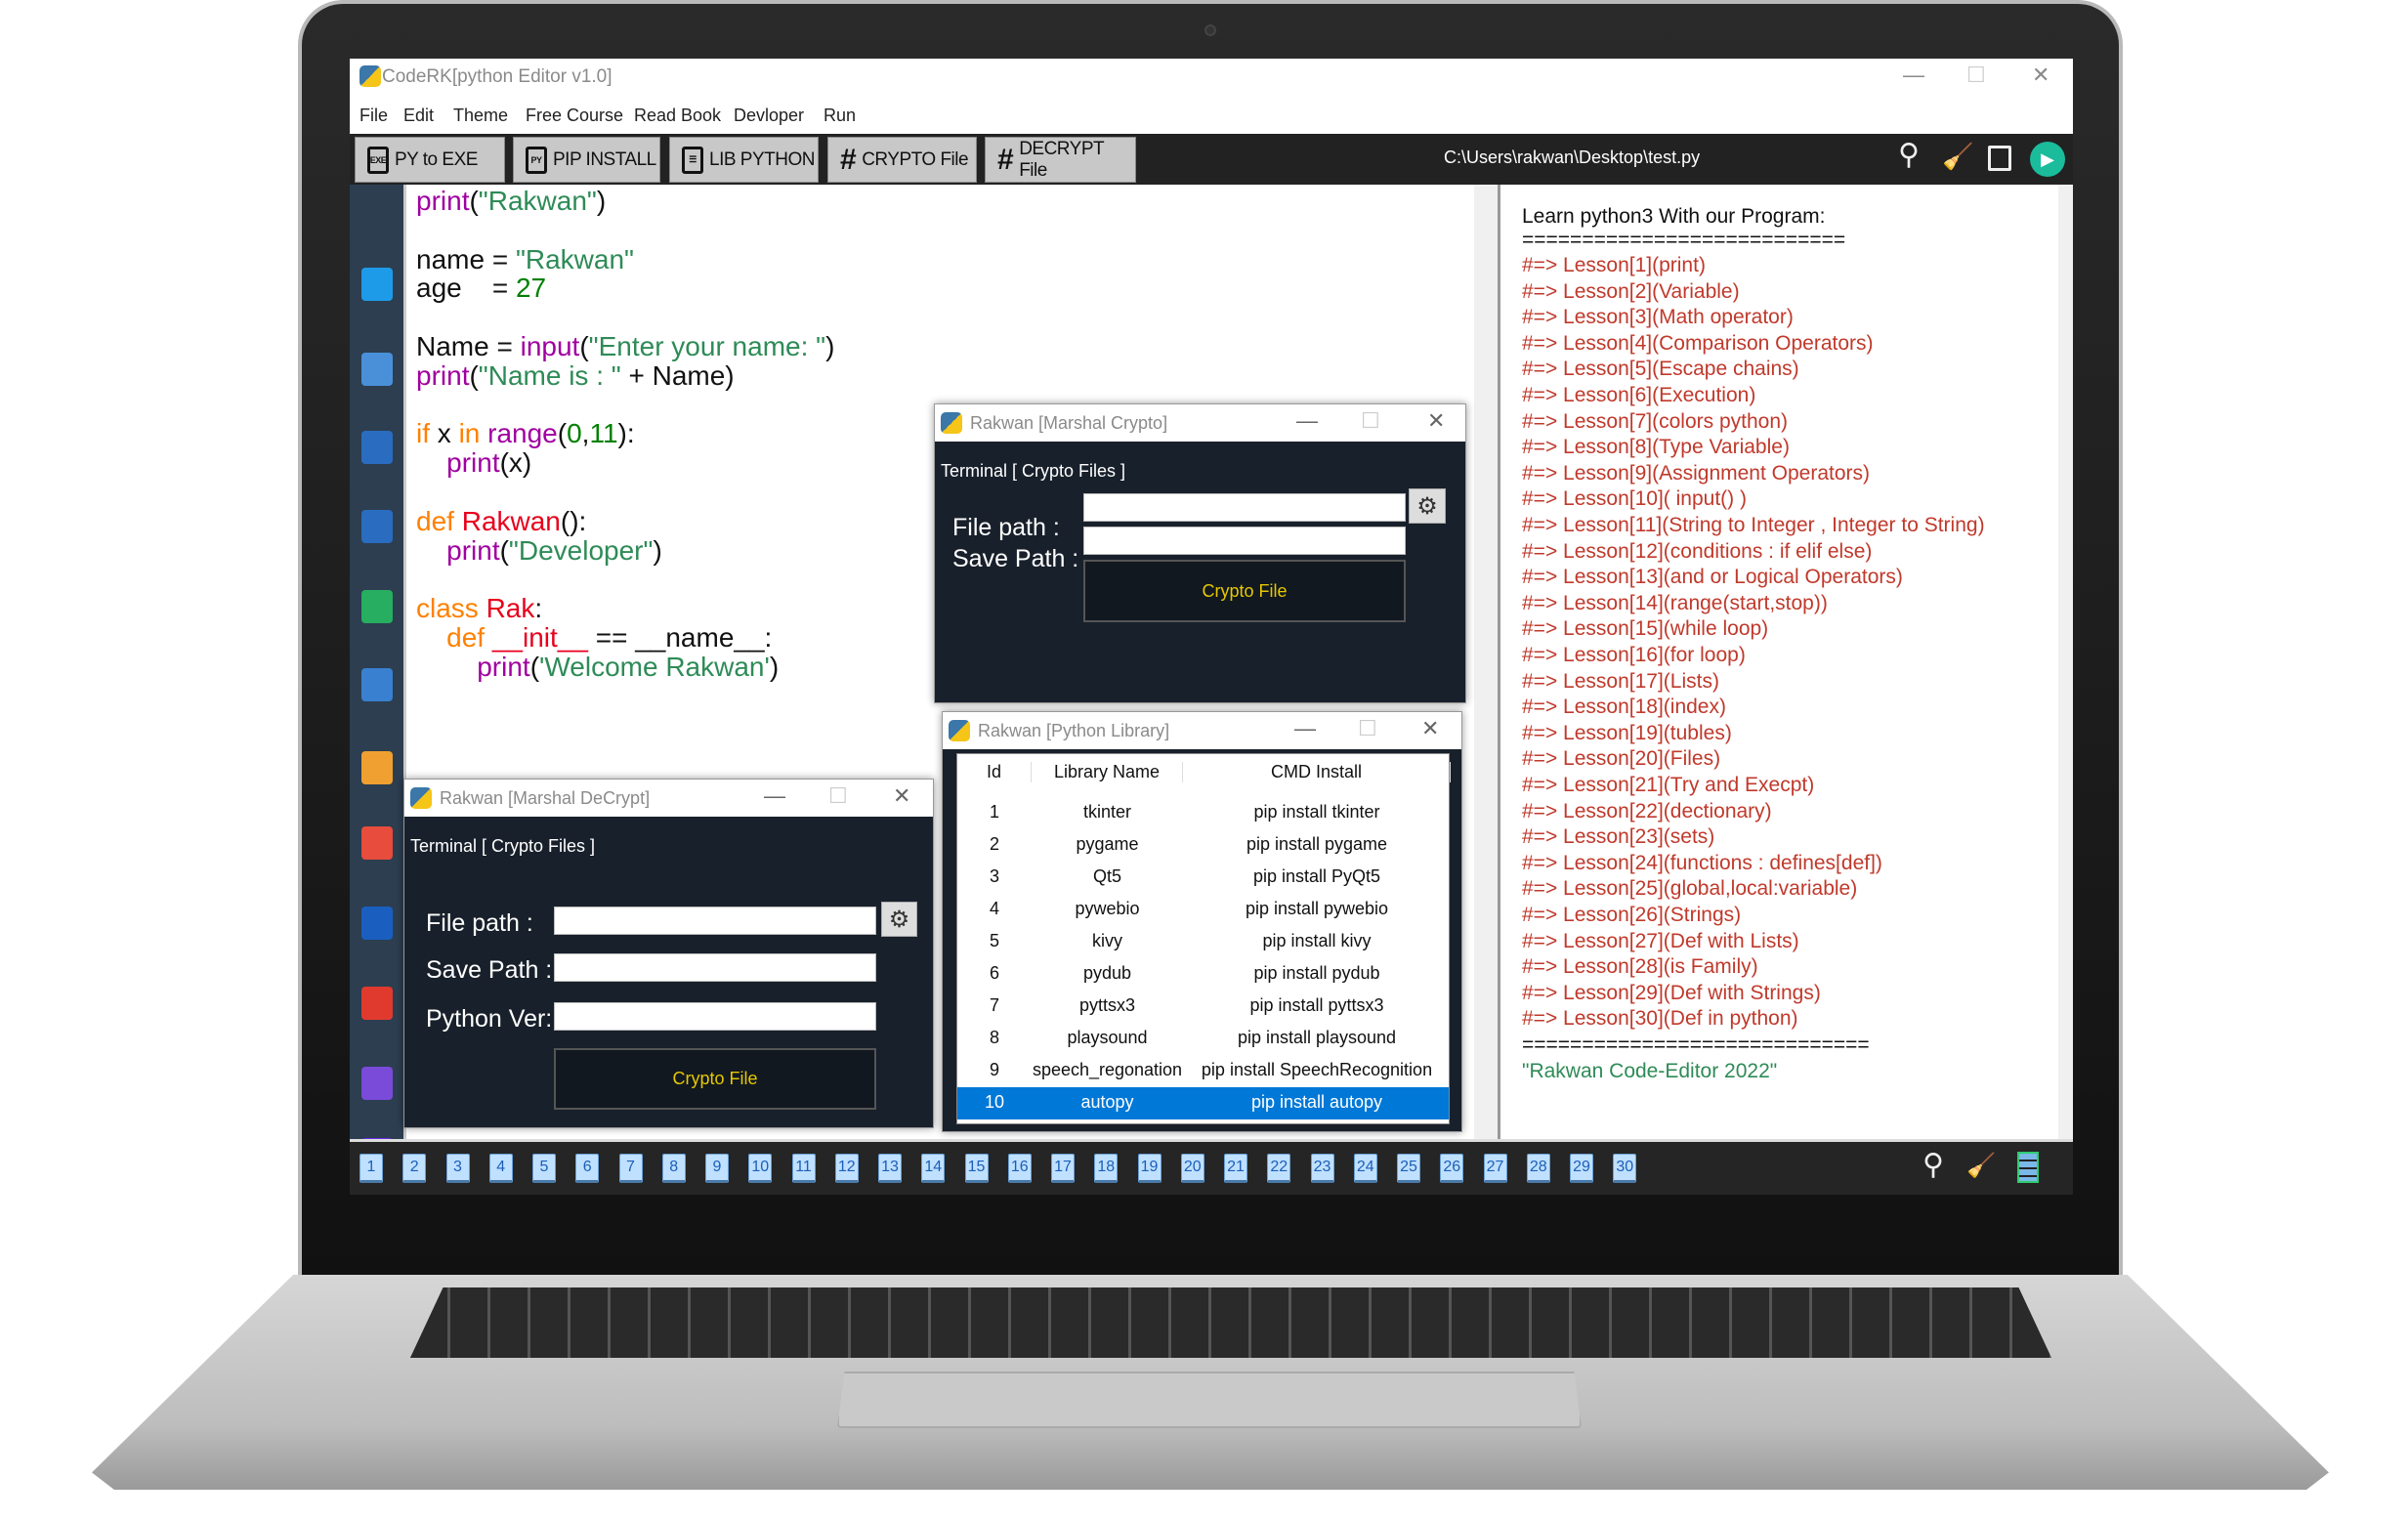 The image size is (2408, 1519). What do you see at coordinates (377, 767) in the screenshot?
I see `user-icon` at bounding box center [377, 767].